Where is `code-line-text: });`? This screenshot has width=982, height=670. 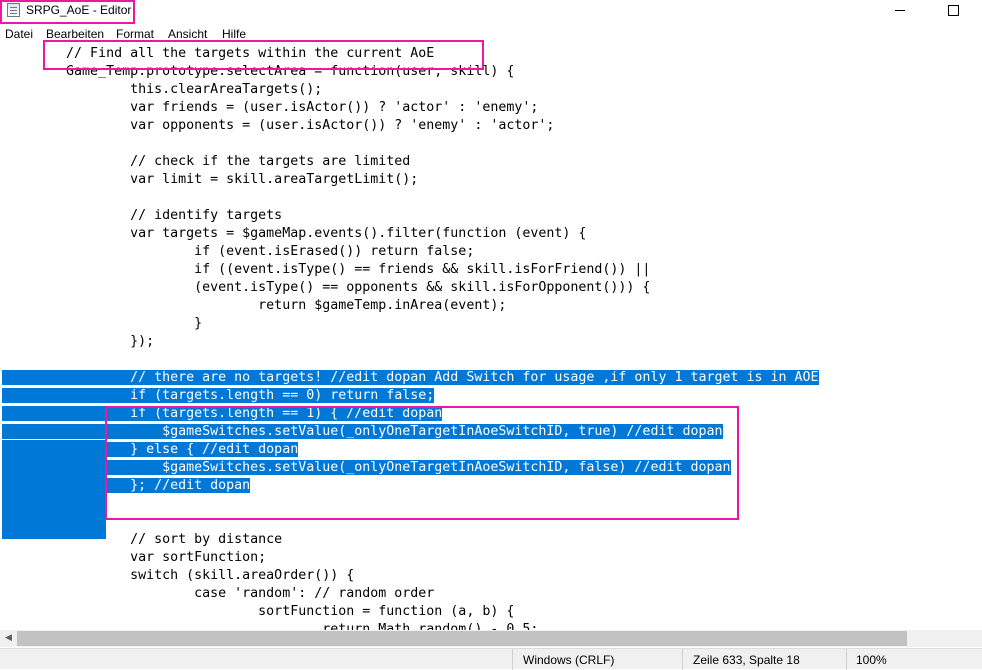
code-line-text: }); is located at coordinates (78, 341).